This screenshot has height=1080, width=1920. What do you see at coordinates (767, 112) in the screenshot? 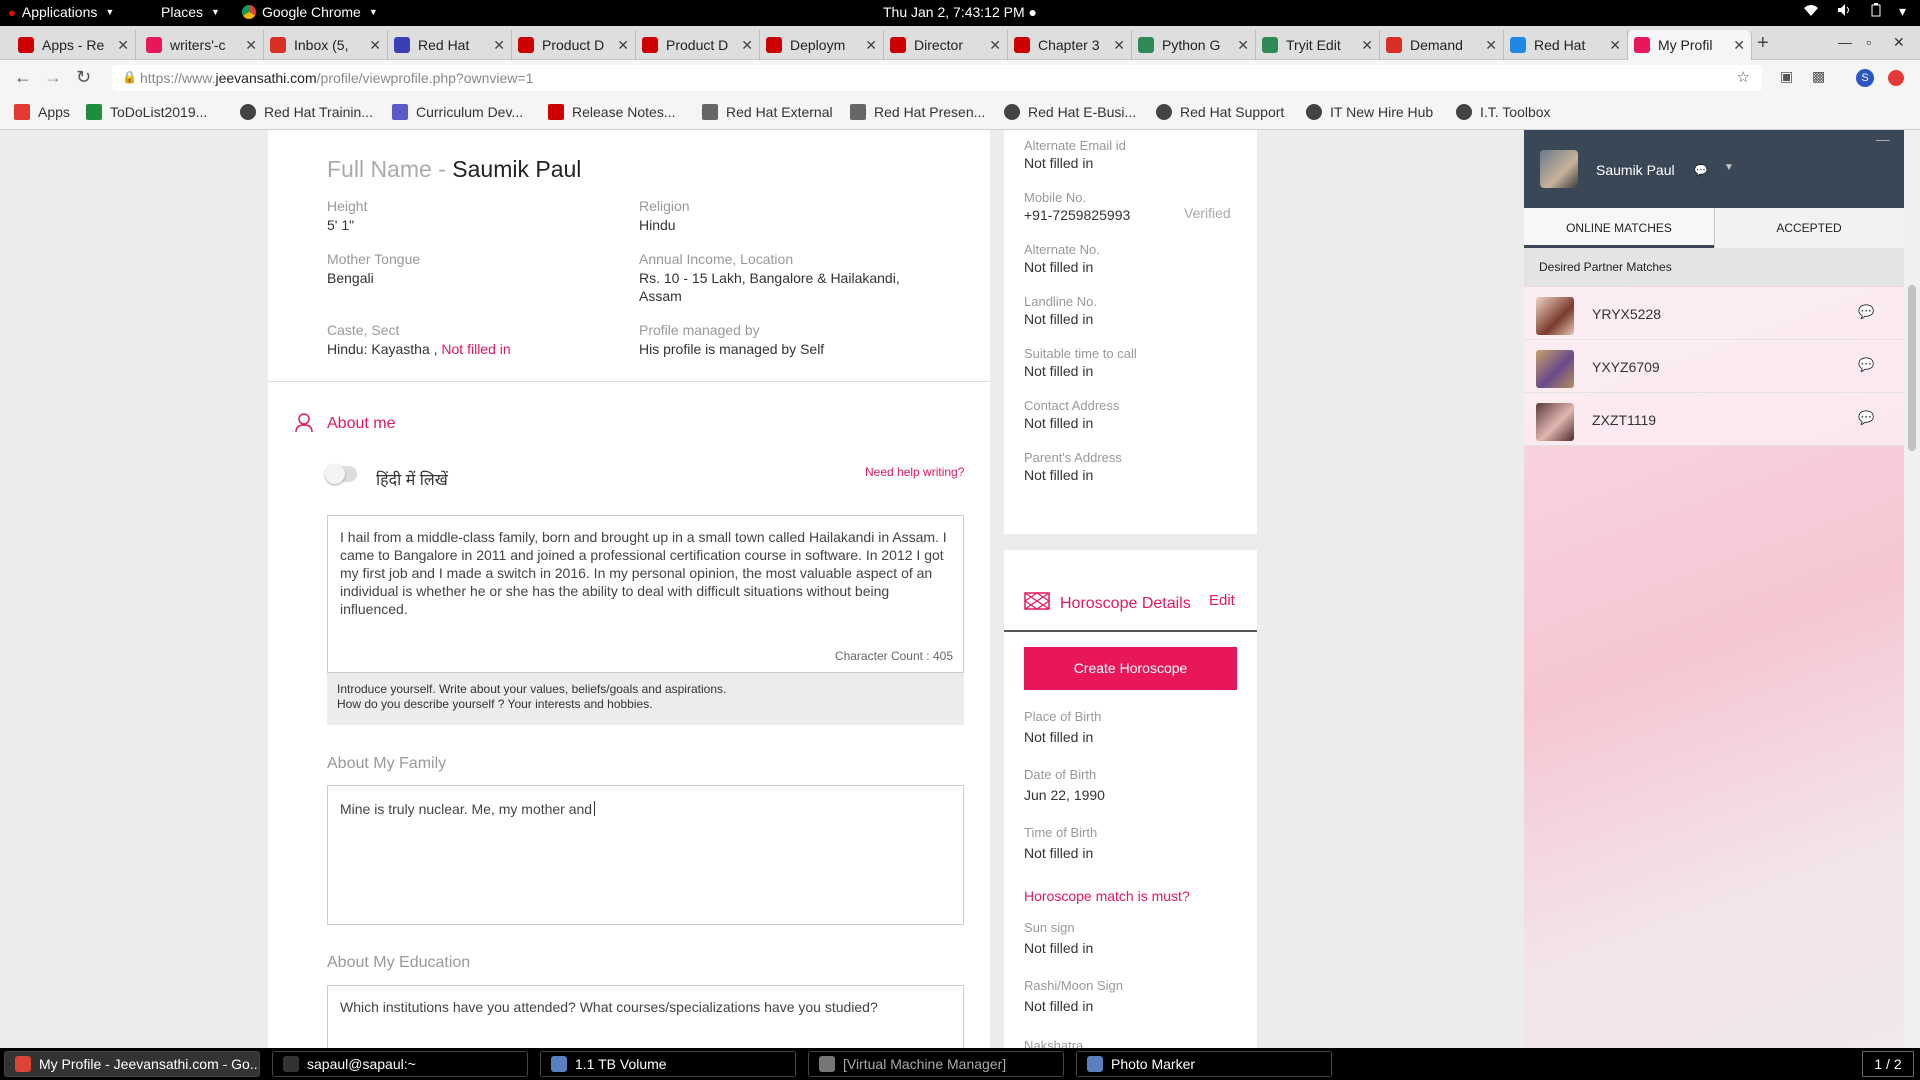
I see `bookmark-item: Red Hat External` at bounding box center [767, 112].